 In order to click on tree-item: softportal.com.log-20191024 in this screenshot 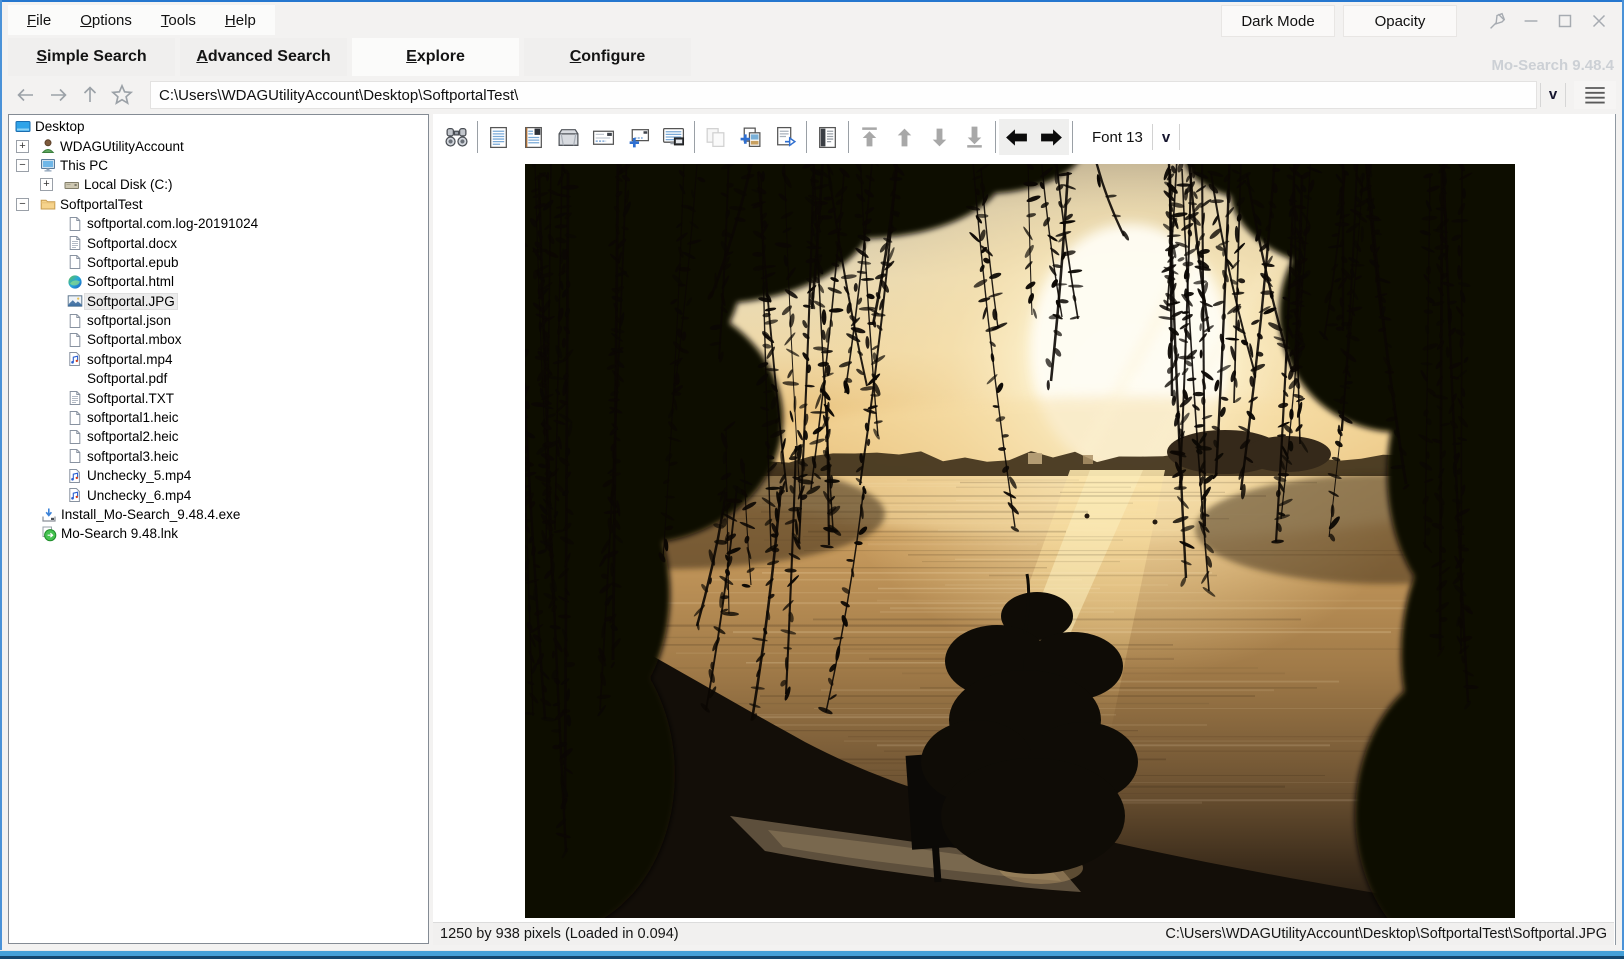, I will do `click(218, 223)`.